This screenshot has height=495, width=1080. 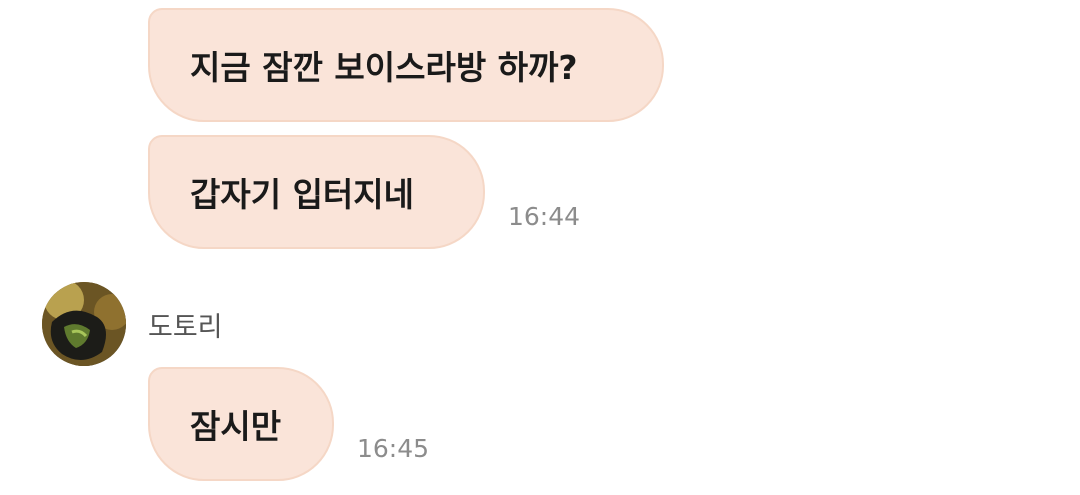 I want to click on message-timestamp: 16:44, so click(x=544, y=216).